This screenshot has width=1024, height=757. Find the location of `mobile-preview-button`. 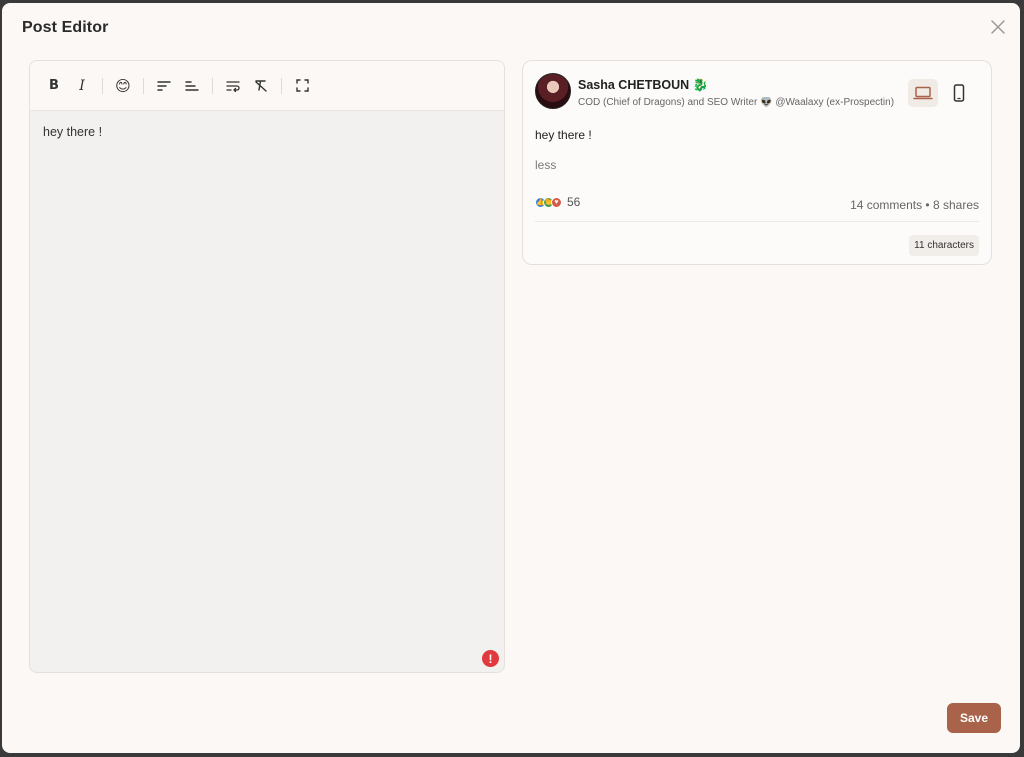

mobile-preview-button is located at coordinates (959, 93).